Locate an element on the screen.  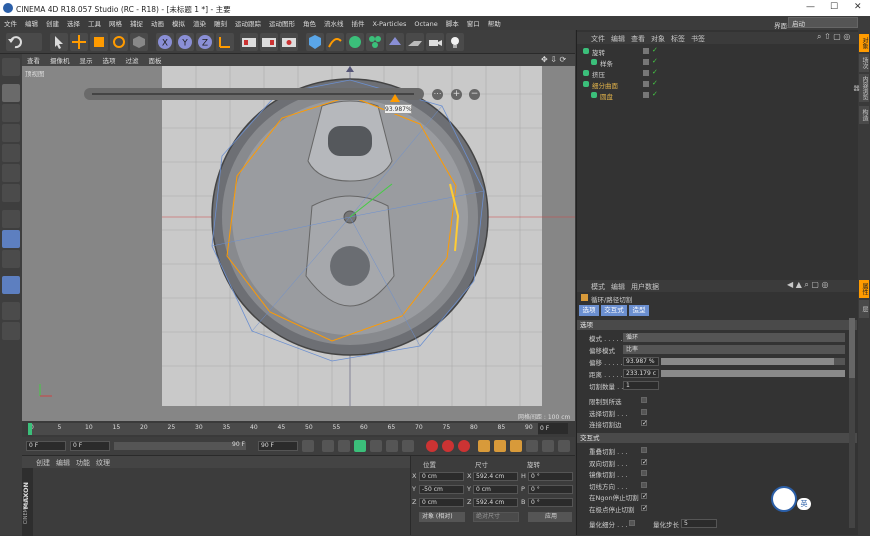
menu-simulate: 模拟 is located at coordinates (178, 23).